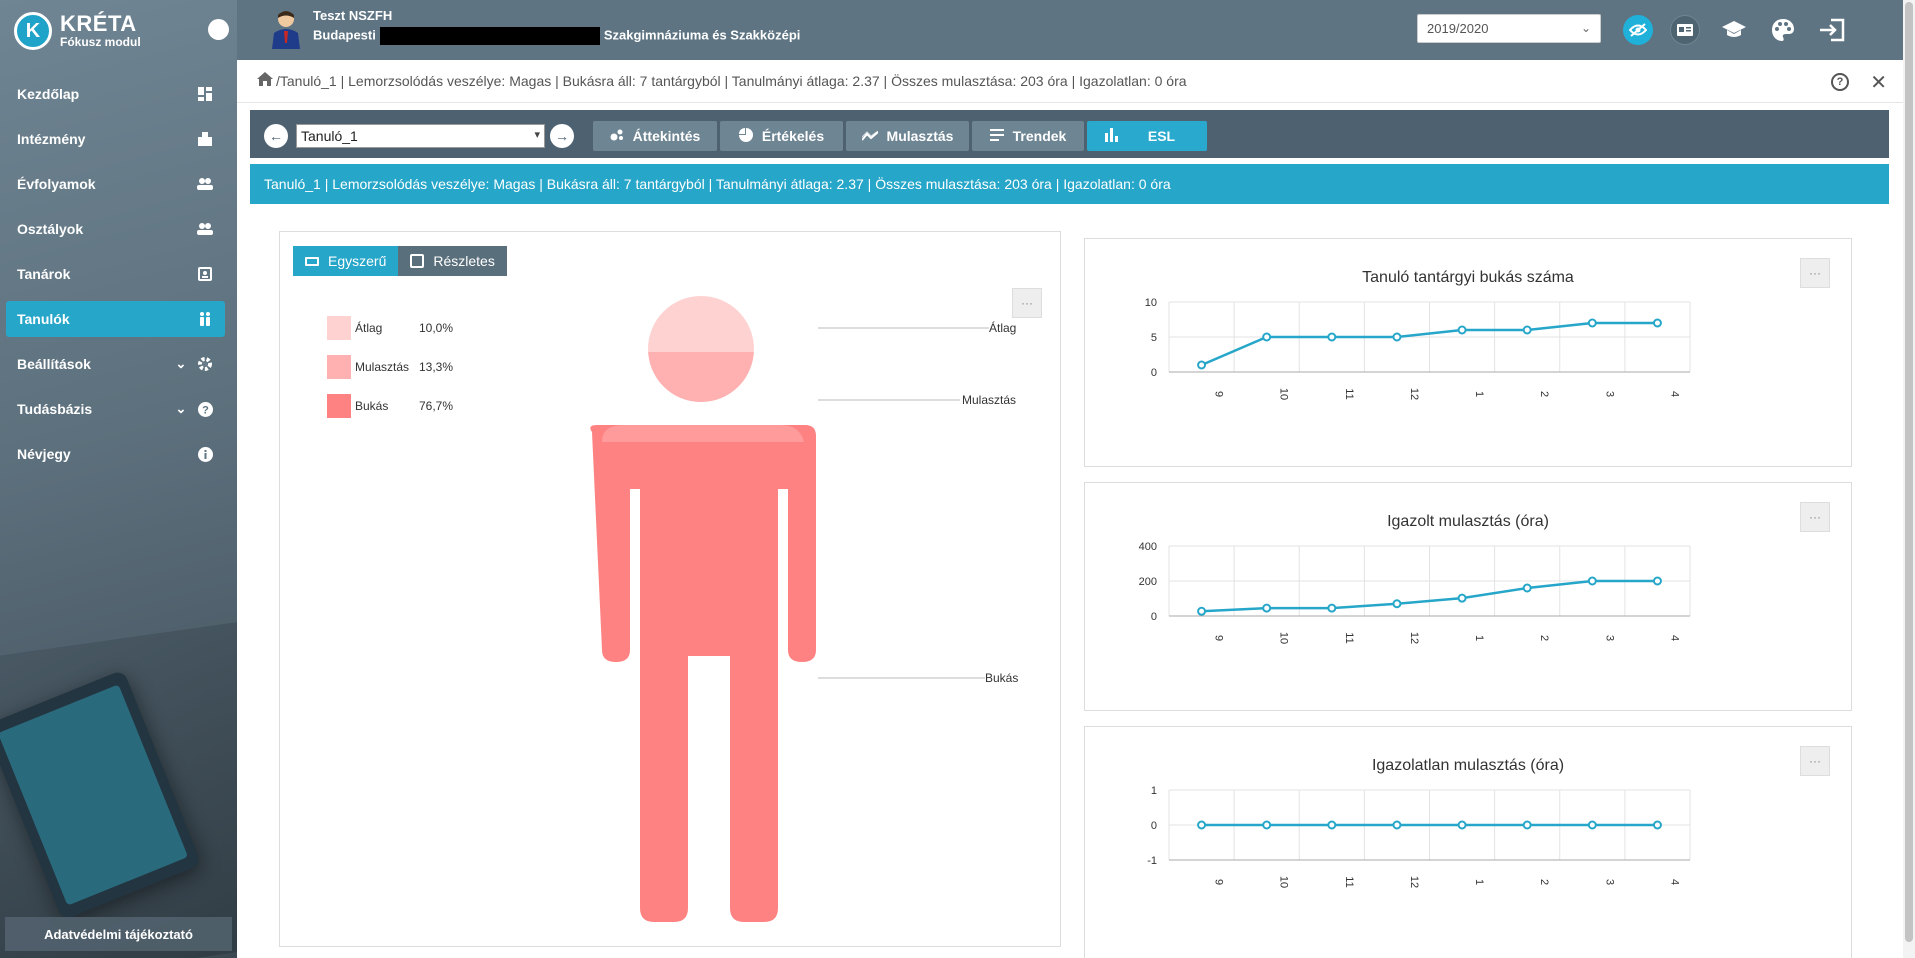  I want to click on arrow-left-icon: ←, so click(276, 136).